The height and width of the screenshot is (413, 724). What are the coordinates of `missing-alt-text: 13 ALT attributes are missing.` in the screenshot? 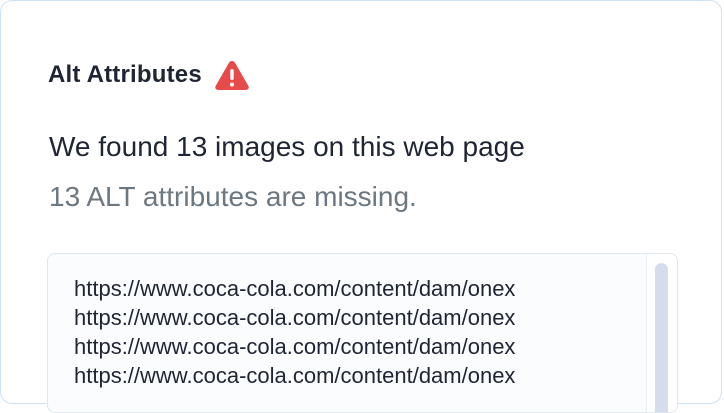 It's located at (233, 196).